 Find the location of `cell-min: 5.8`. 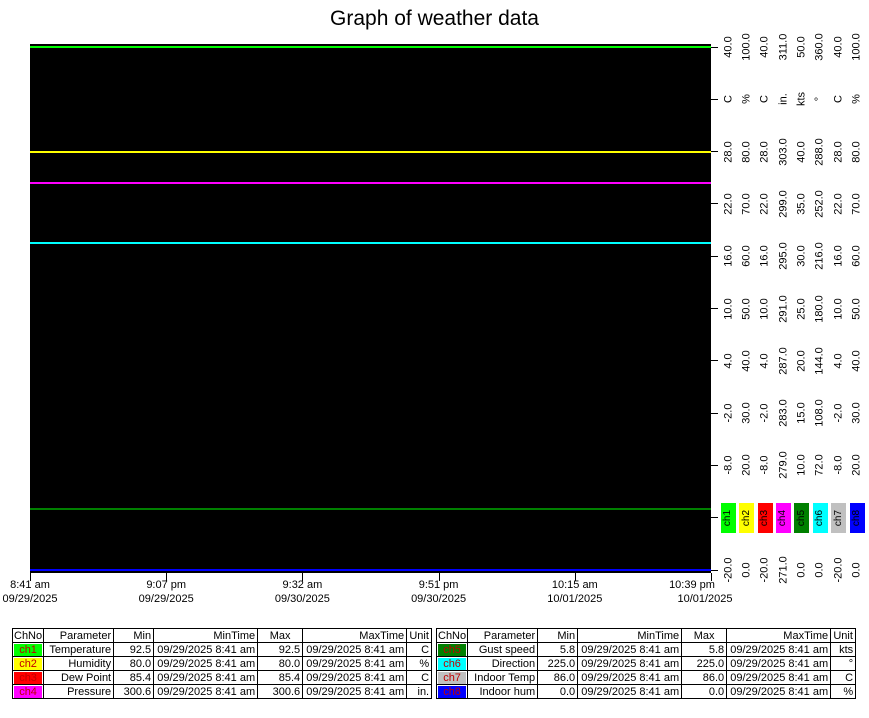

cell-min: 5.8 is located at coordinates (558, 649).